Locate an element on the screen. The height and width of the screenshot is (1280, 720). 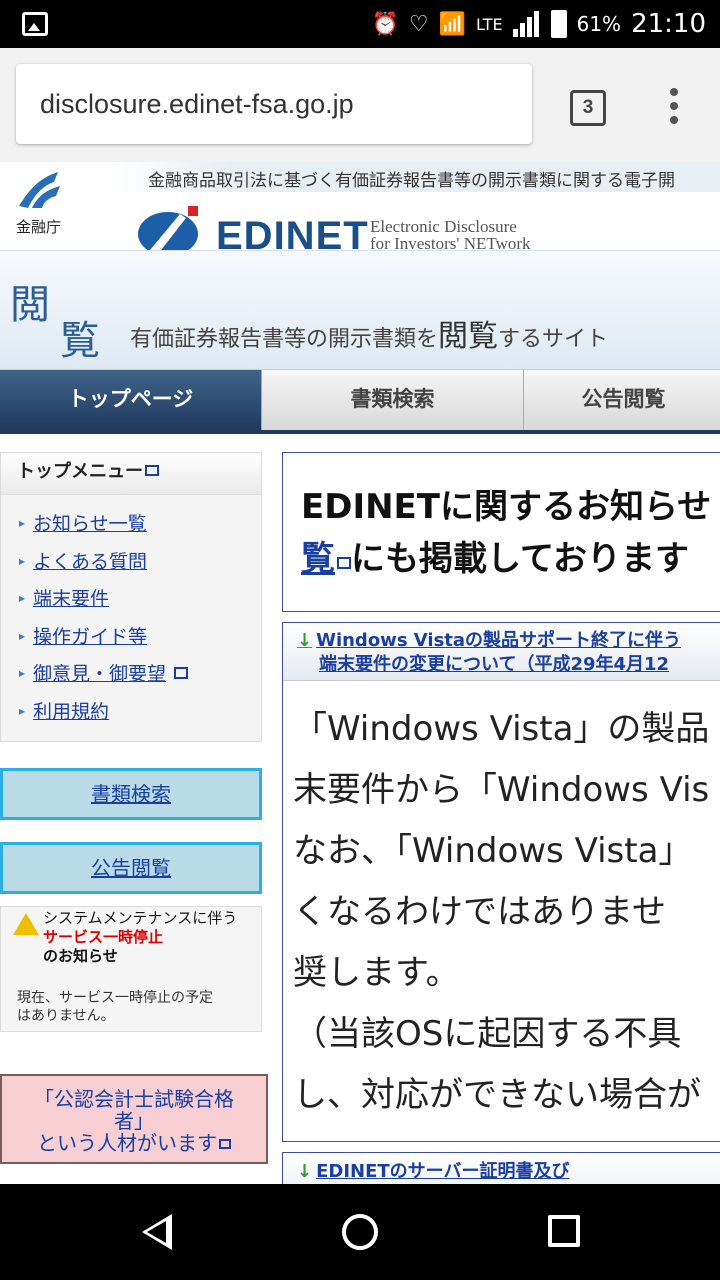
top-menu-list: お知らせ一覧 よくある質問 端末要件 操作ガイド等 御意見・御要望 利用規約 is located at coordinates (131, 618).